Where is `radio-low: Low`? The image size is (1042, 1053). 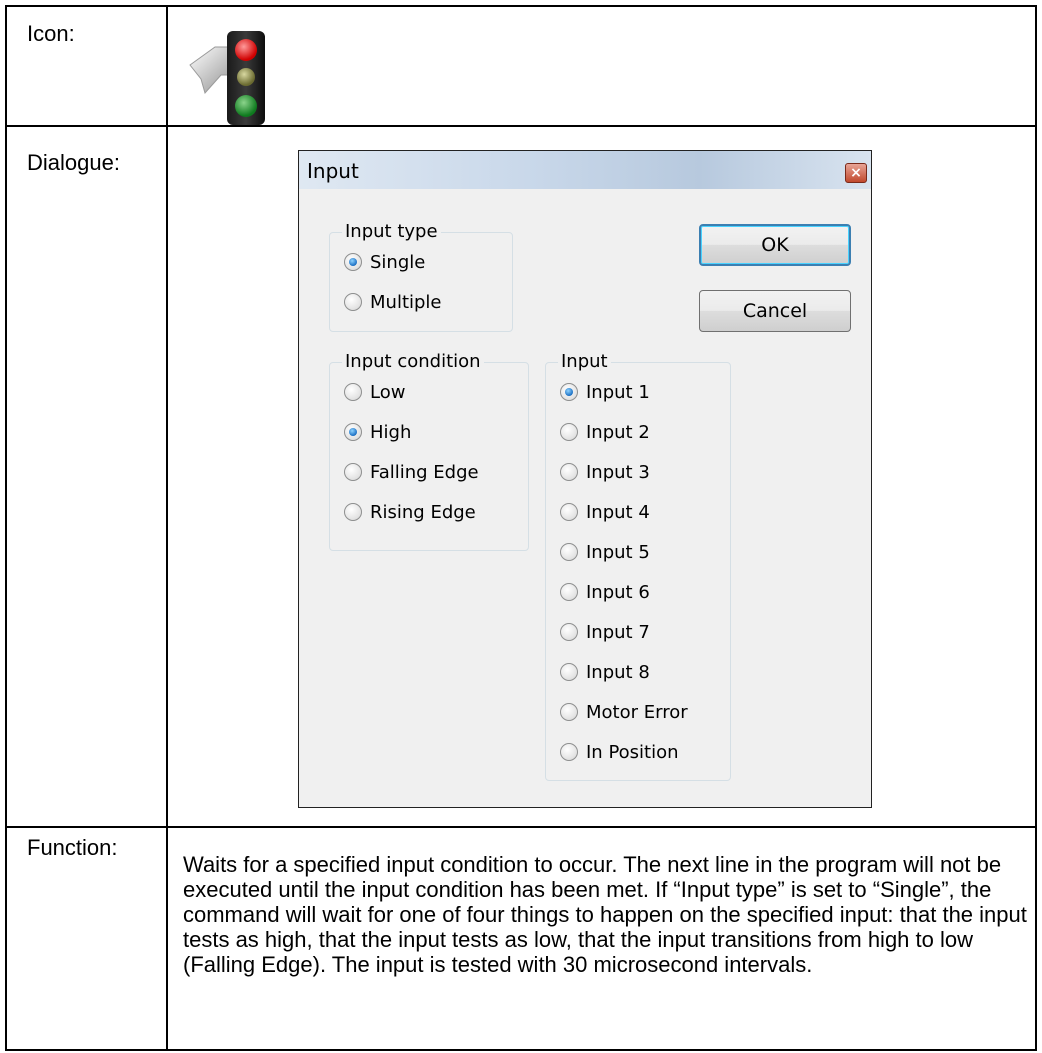
radio-low: Low is located at coordinates (374, 392).